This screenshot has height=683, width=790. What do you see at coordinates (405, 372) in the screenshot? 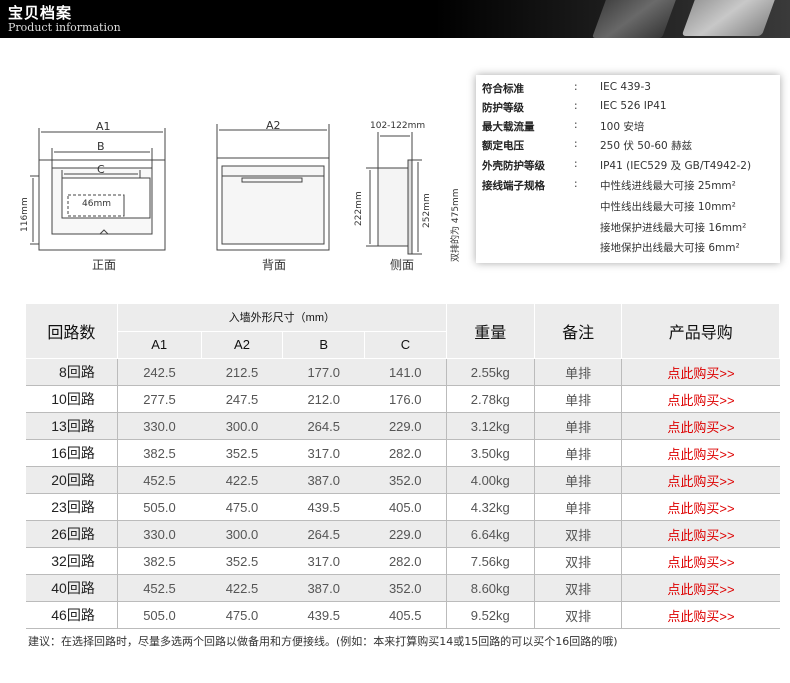
I see `cell-c: 141.0` at bounding box center [405, 372].